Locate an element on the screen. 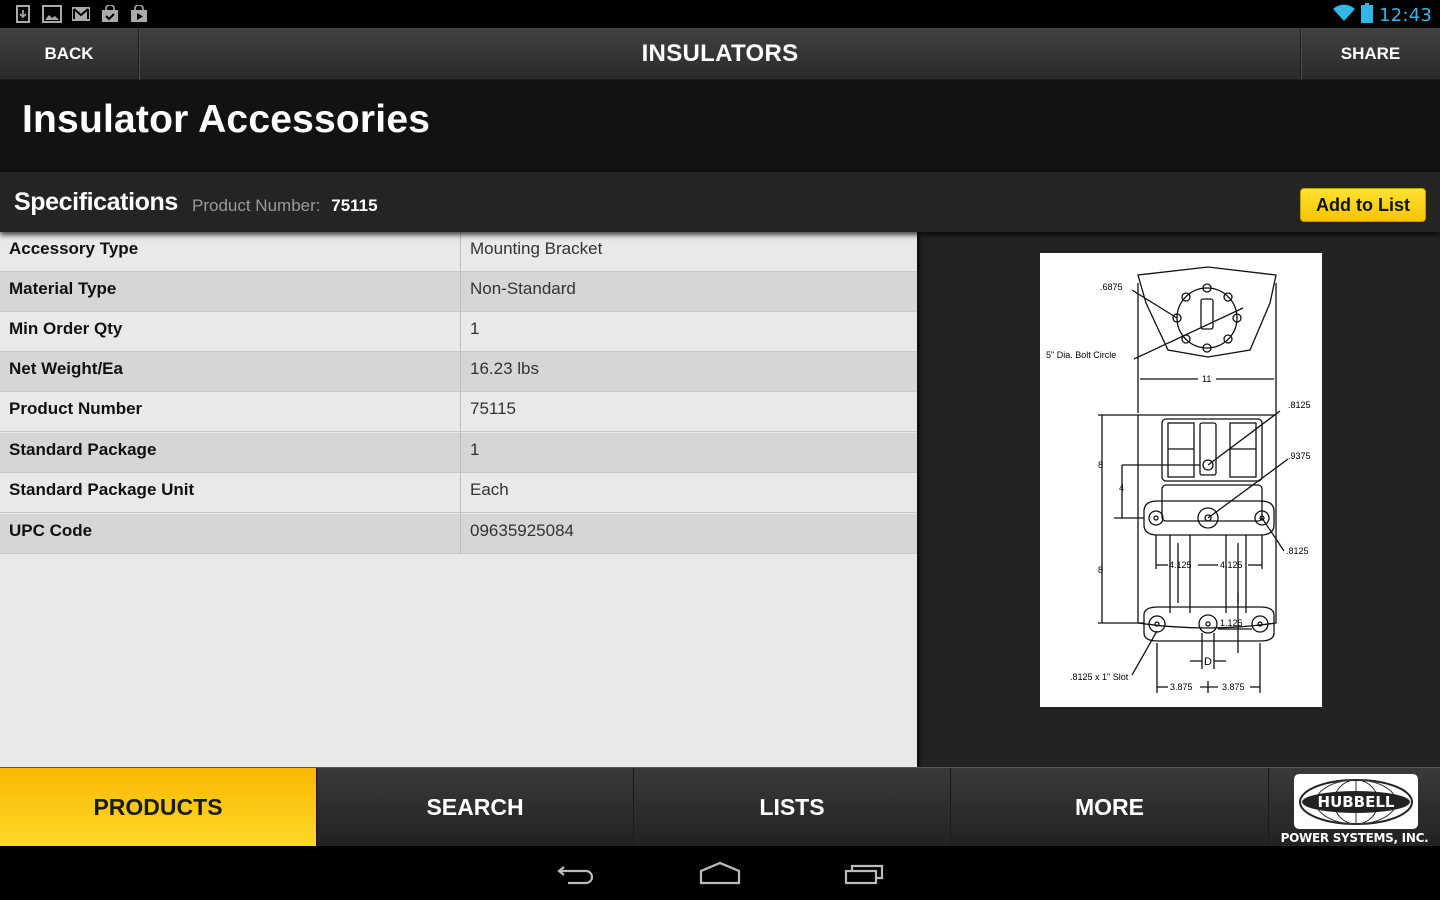  tab-products: PRODUCTS is located at coordinates (158, 807).